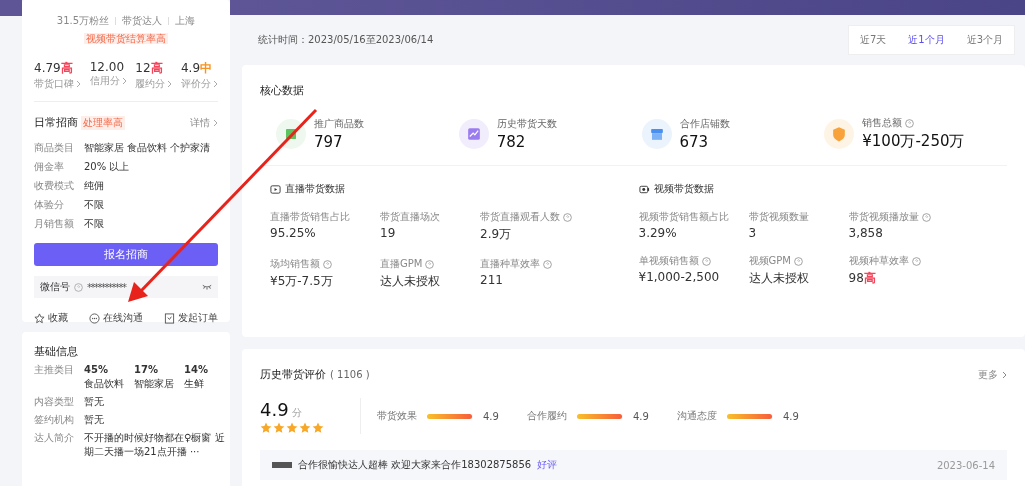 The width and height of the screenshot is (1025, 486). I want to click on details-link: 详情, so click(200, 122).